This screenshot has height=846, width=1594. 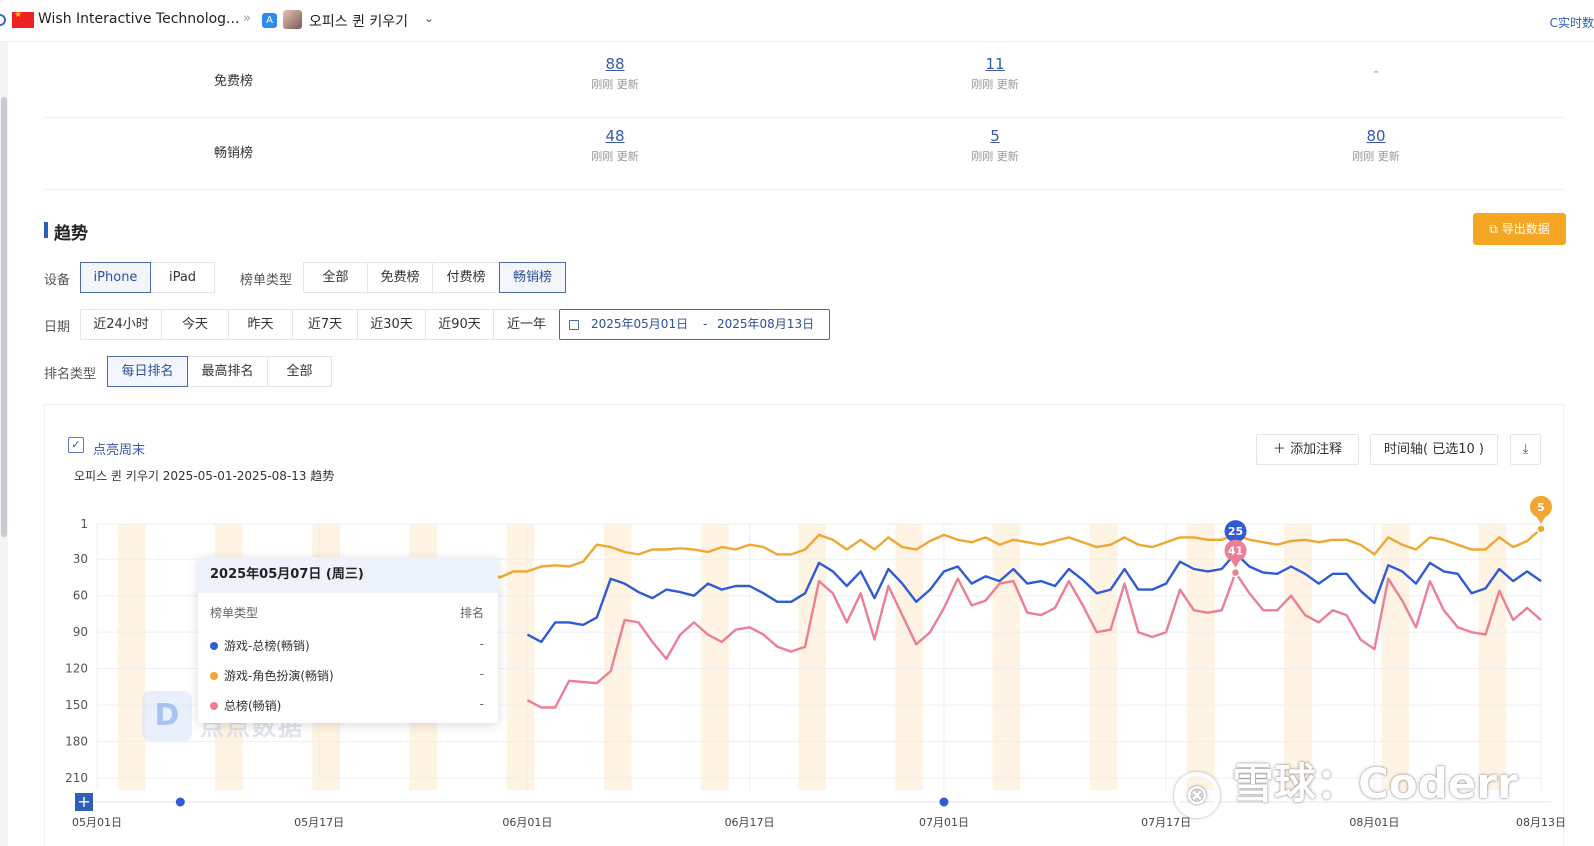 What do you see at coordinates (1235, 551) in the screenshot?
I see `marker-label: 41` at bounding box center [1235, 551].